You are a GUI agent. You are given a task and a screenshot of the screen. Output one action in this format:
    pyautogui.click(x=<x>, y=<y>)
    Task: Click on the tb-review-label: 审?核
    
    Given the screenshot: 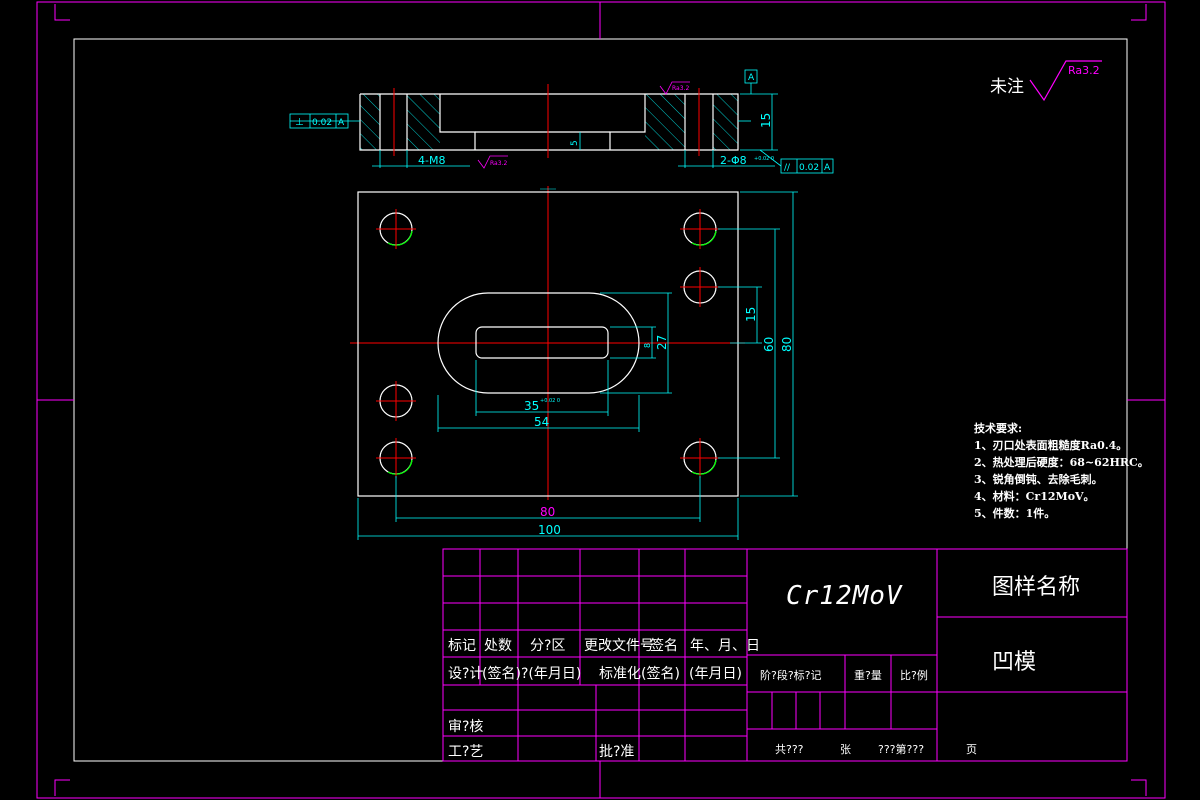 What is the action you would take?
    pyautogui.click(x=466, y=727)
    